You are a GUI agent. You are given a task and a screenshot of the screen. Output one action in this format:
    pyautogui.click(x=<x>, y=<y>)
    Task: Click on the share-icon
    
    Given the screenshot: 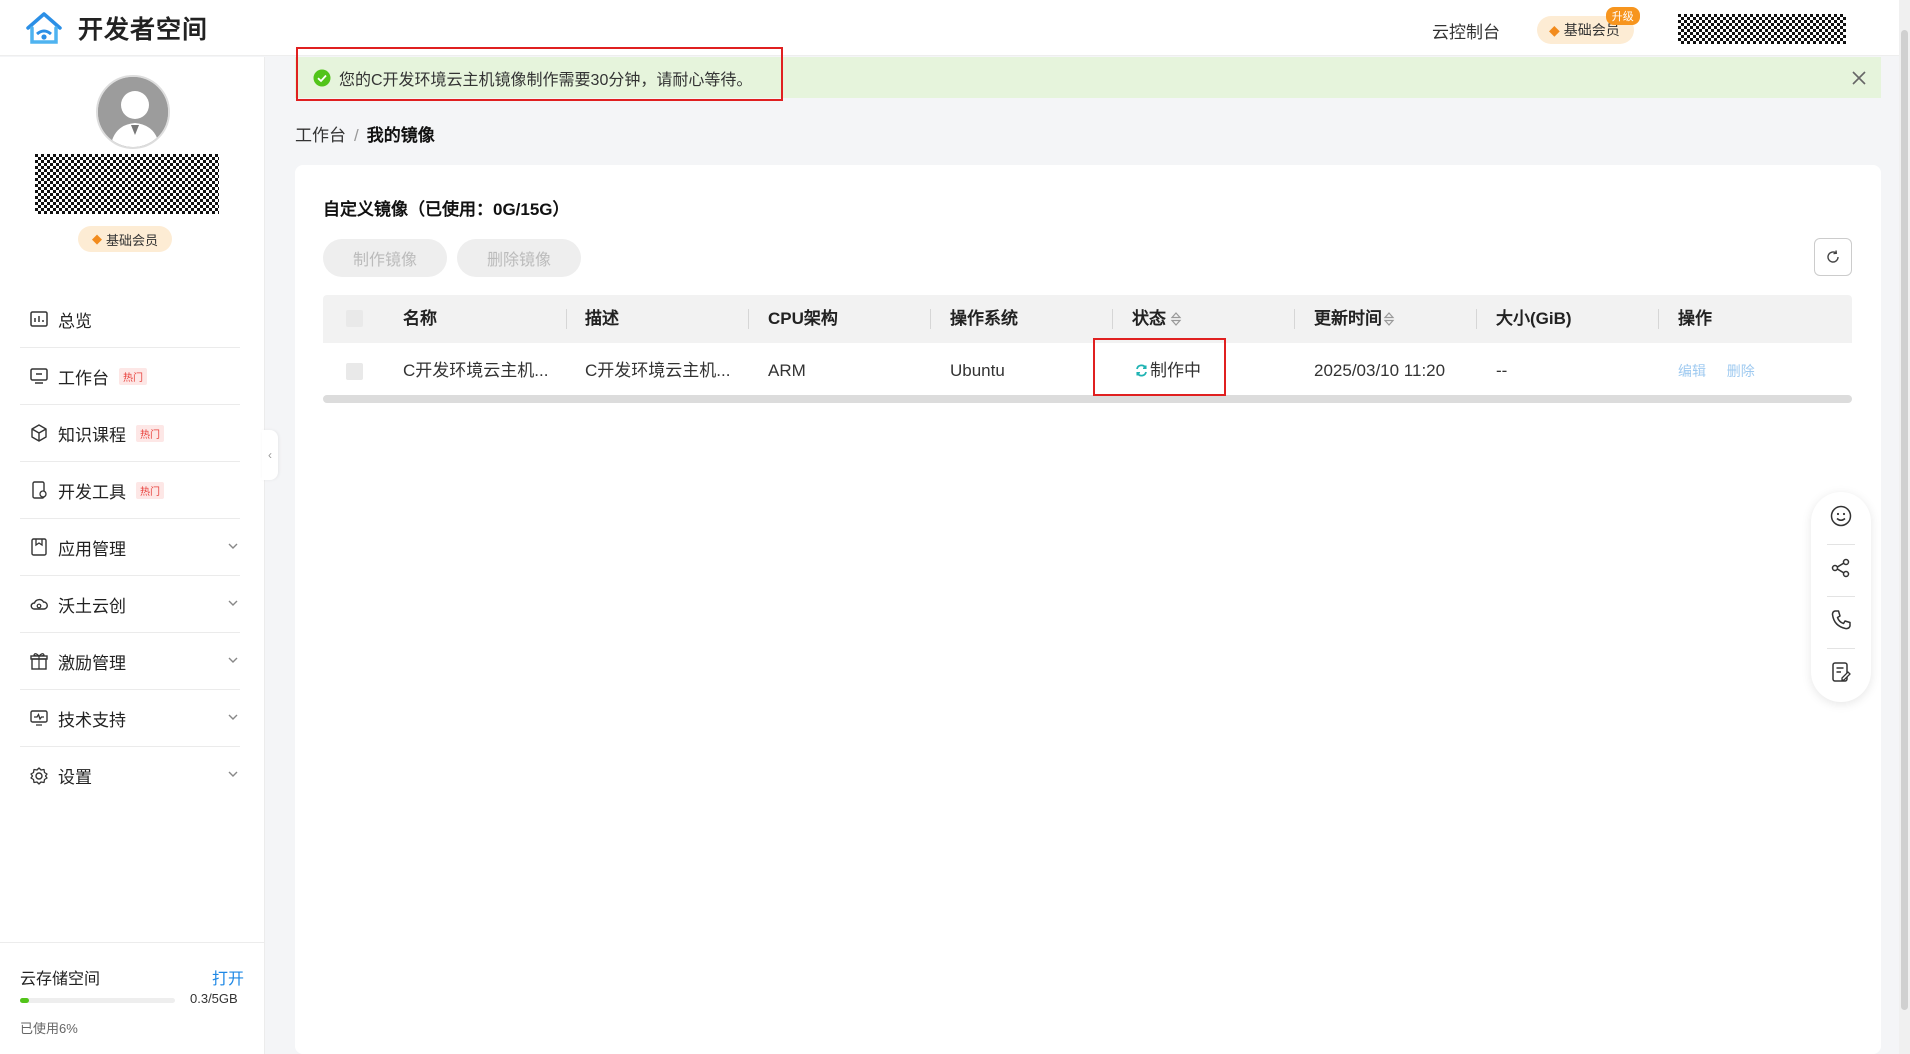 What is the action you would take?
    pyautogui.click(x=1840, y=568)
    